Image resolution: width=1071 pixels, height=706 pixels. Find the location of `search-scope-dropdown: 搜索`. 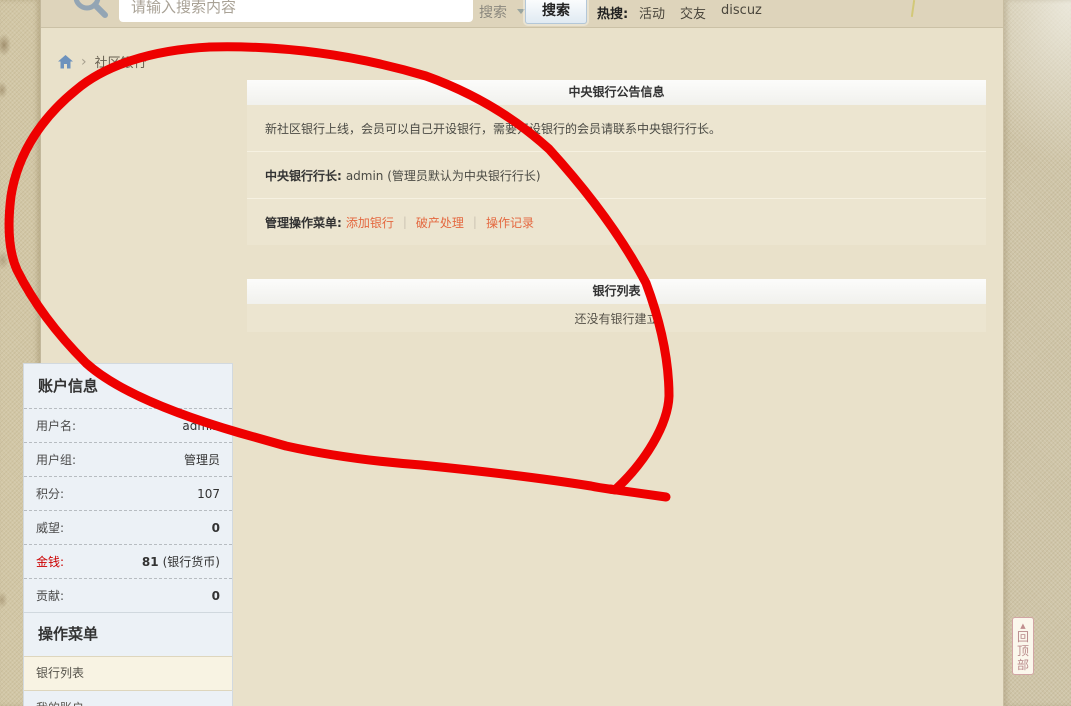

search-scope-dropdown: 搜索 is located at coordinates (493, 12).